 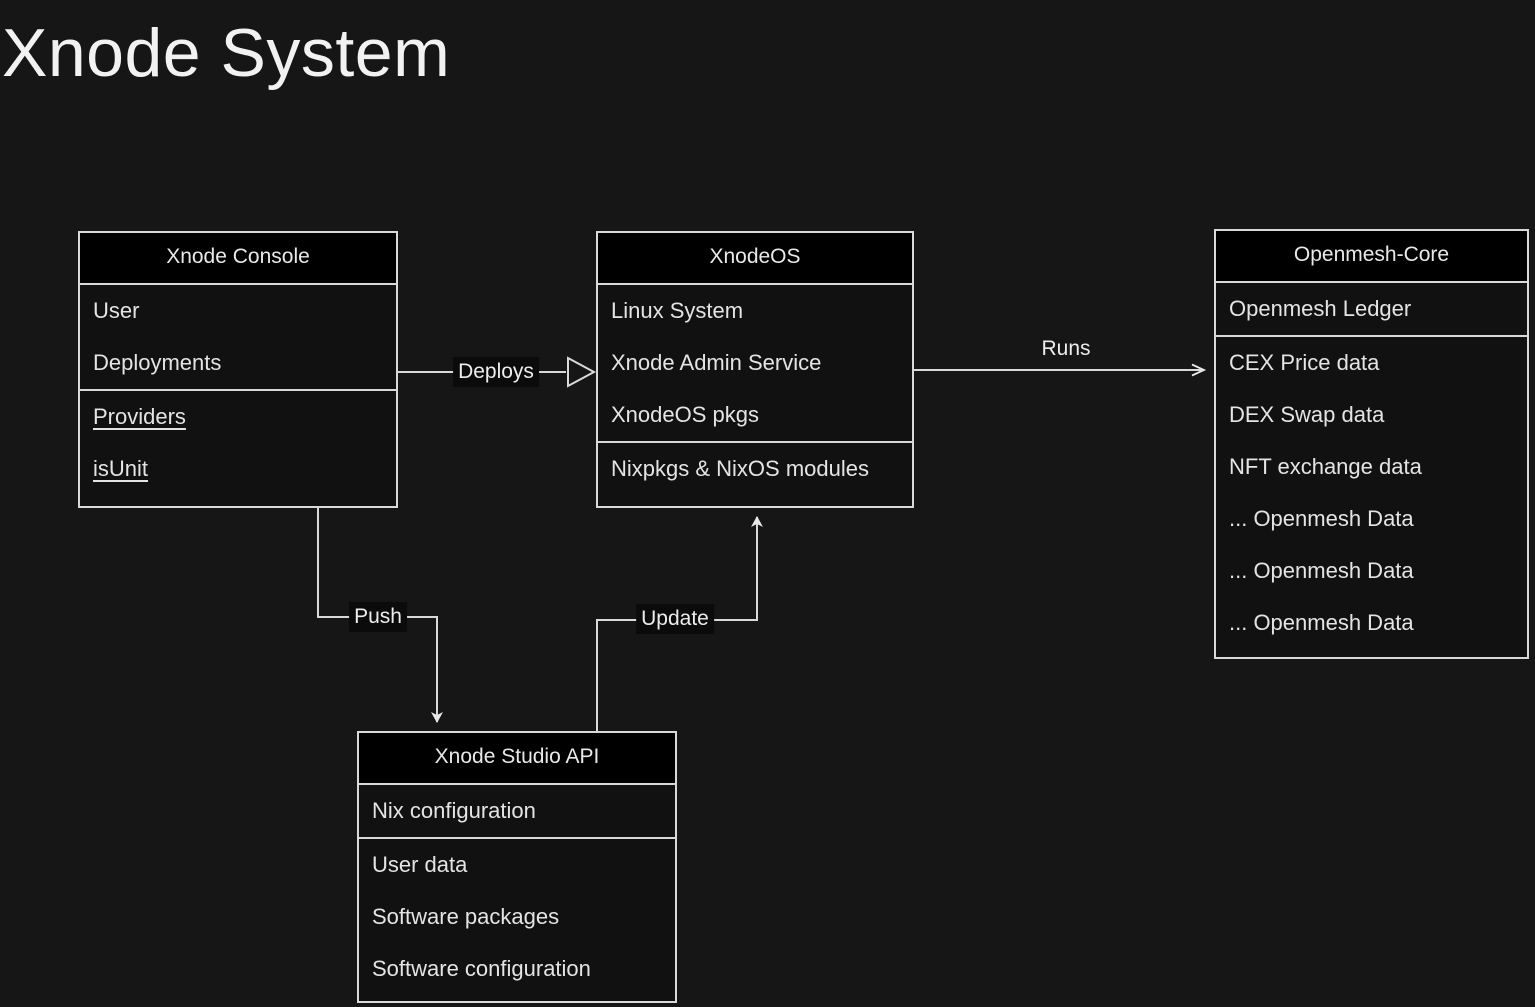 I want to click on uml-row: User data, so click(x=517, y=865).